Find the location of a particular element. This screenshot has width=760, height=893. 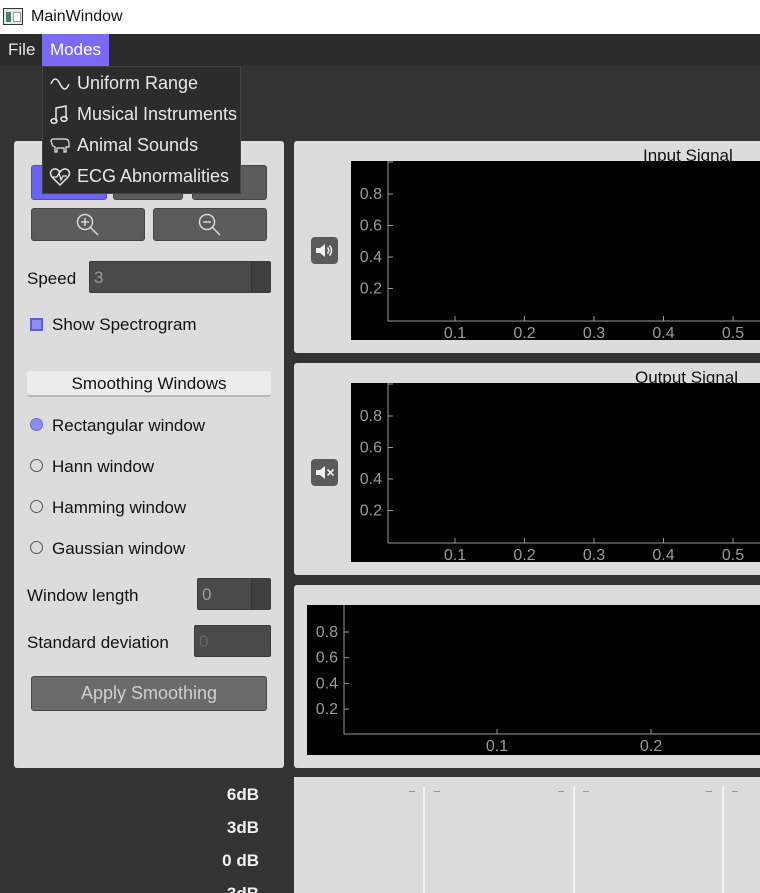

rectangular-label: Rectangular window is located at coordinates (129, 425).